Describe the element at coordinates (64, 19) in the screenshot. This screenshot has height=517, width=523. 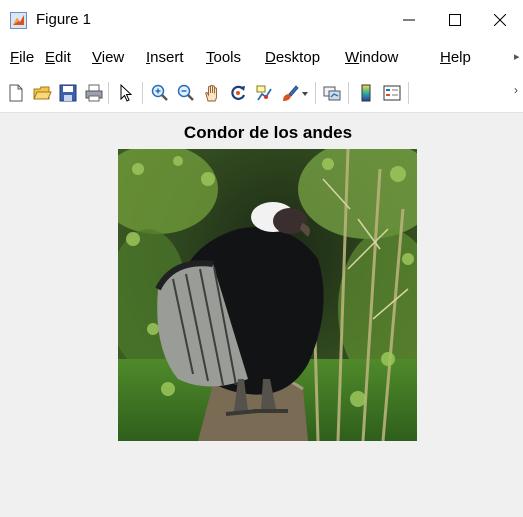
I see `window-title: Figure 1` at that location.